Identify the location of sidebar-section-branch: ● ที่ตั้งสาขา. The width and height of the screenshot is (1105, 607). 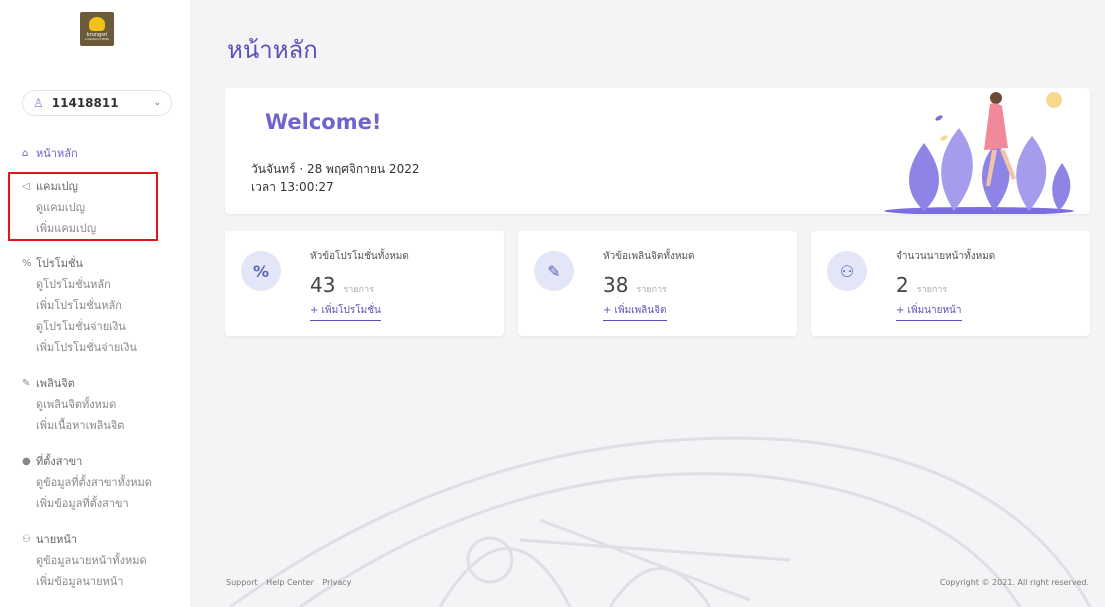
(52, 461).